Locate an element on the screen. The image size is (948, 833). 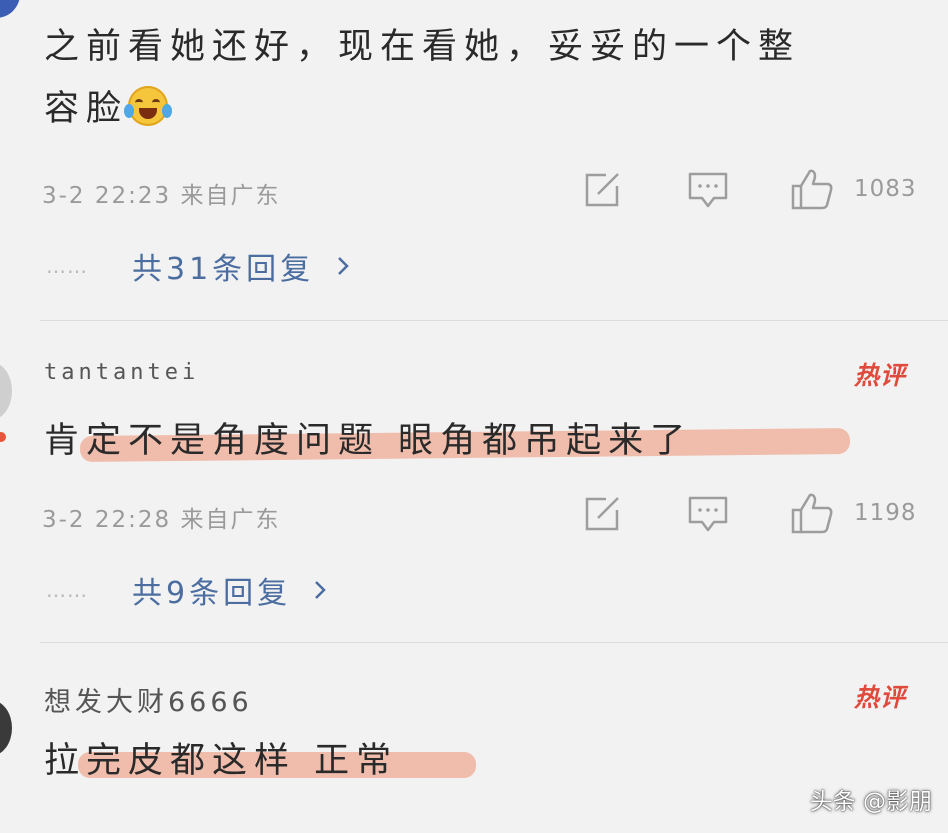
comment-text: 之前看她还好，现在看她，妥妥的一个整 容脸 is located at coordinates (484, 78).